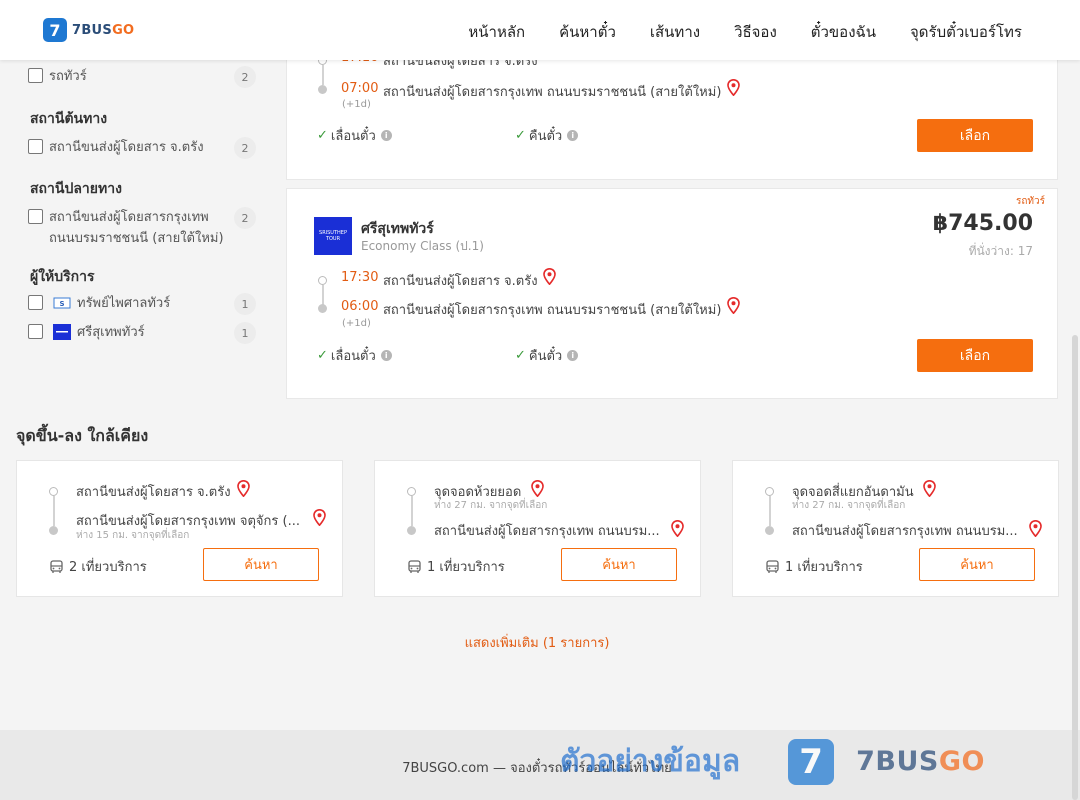 The width and height of the screenshot is (1080, 800). I want to click on bus-class: Economy Class (ป.1), so click(422, 246).